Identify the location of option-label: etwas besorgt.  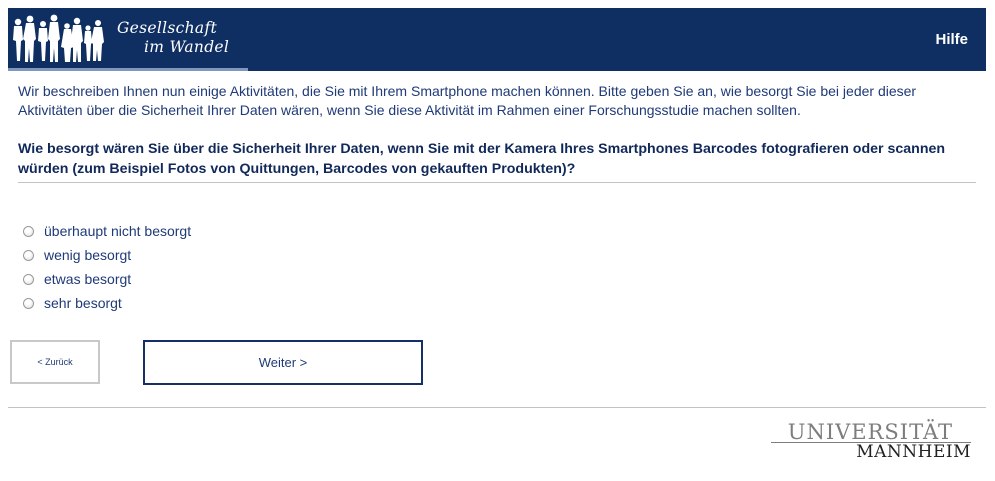
(87, 279).